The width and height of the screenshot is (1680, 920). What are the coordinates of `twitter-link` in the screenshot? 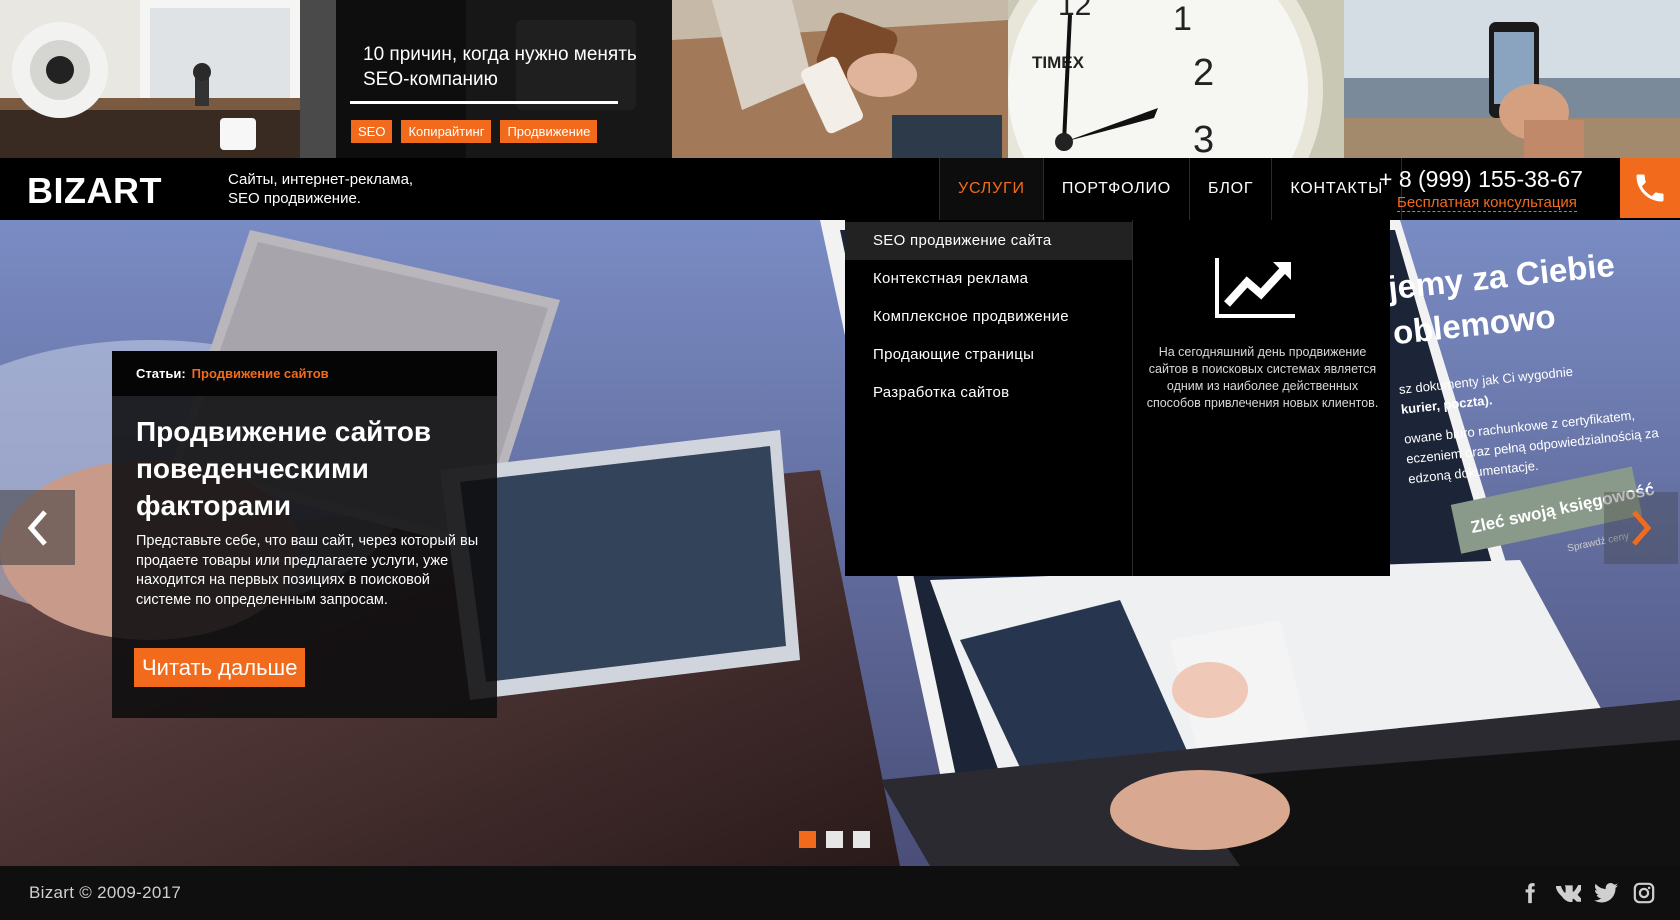 It's located at (1606, 893).